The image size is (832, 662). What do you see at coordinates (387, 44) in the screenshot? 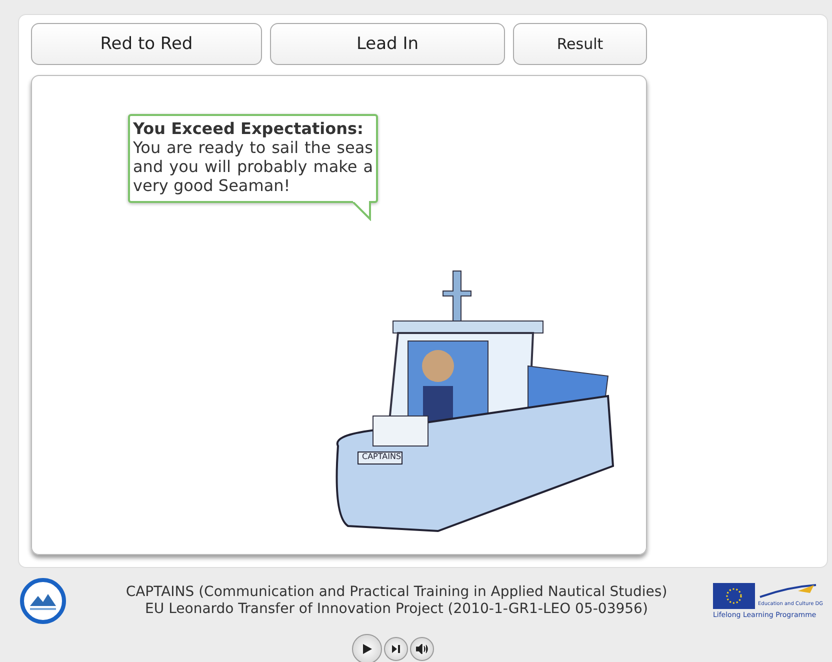
I see `tab: Lead In` at bounding box center [387, 44].